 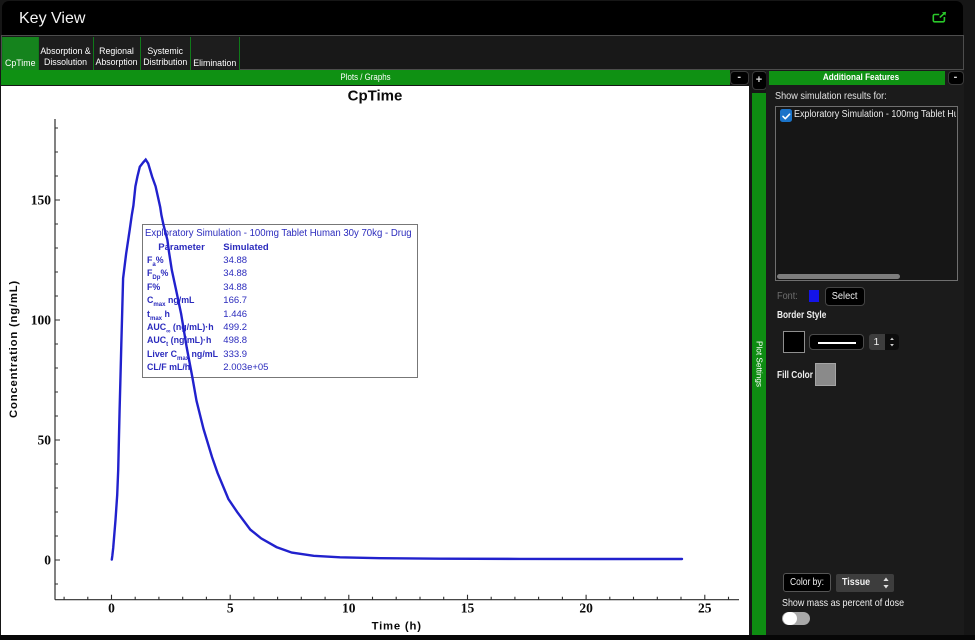 What do you see at coordinates (41, 319) in the screenshot?
I see `svg-text: 100` at bounding box center [41, 319].